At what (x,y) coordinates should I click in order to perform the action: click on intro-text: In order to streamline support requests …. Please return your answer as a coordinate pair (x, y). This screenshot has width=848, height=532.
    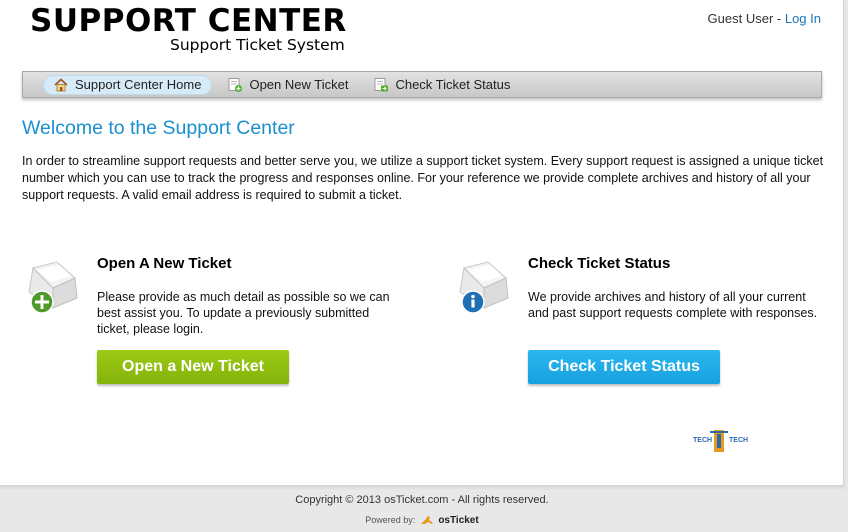
    Looking at the image, I should click on (423, 178).